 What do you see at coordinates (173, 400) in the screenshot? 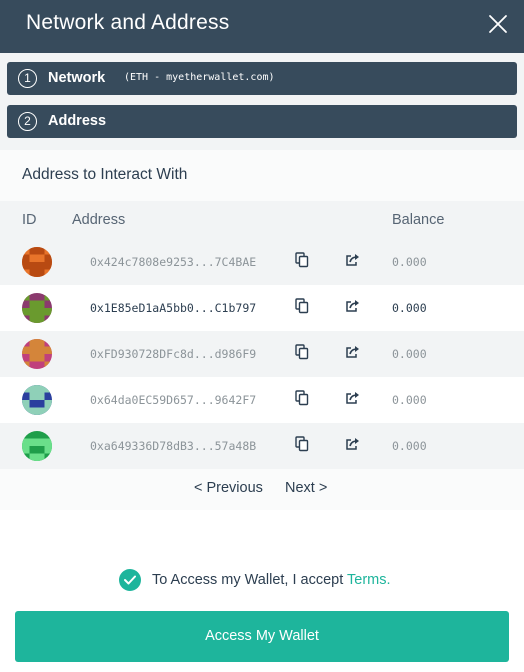
I see `address-text: 0x64da0EC59D657...9642F7` at bounding box center [173, 400].